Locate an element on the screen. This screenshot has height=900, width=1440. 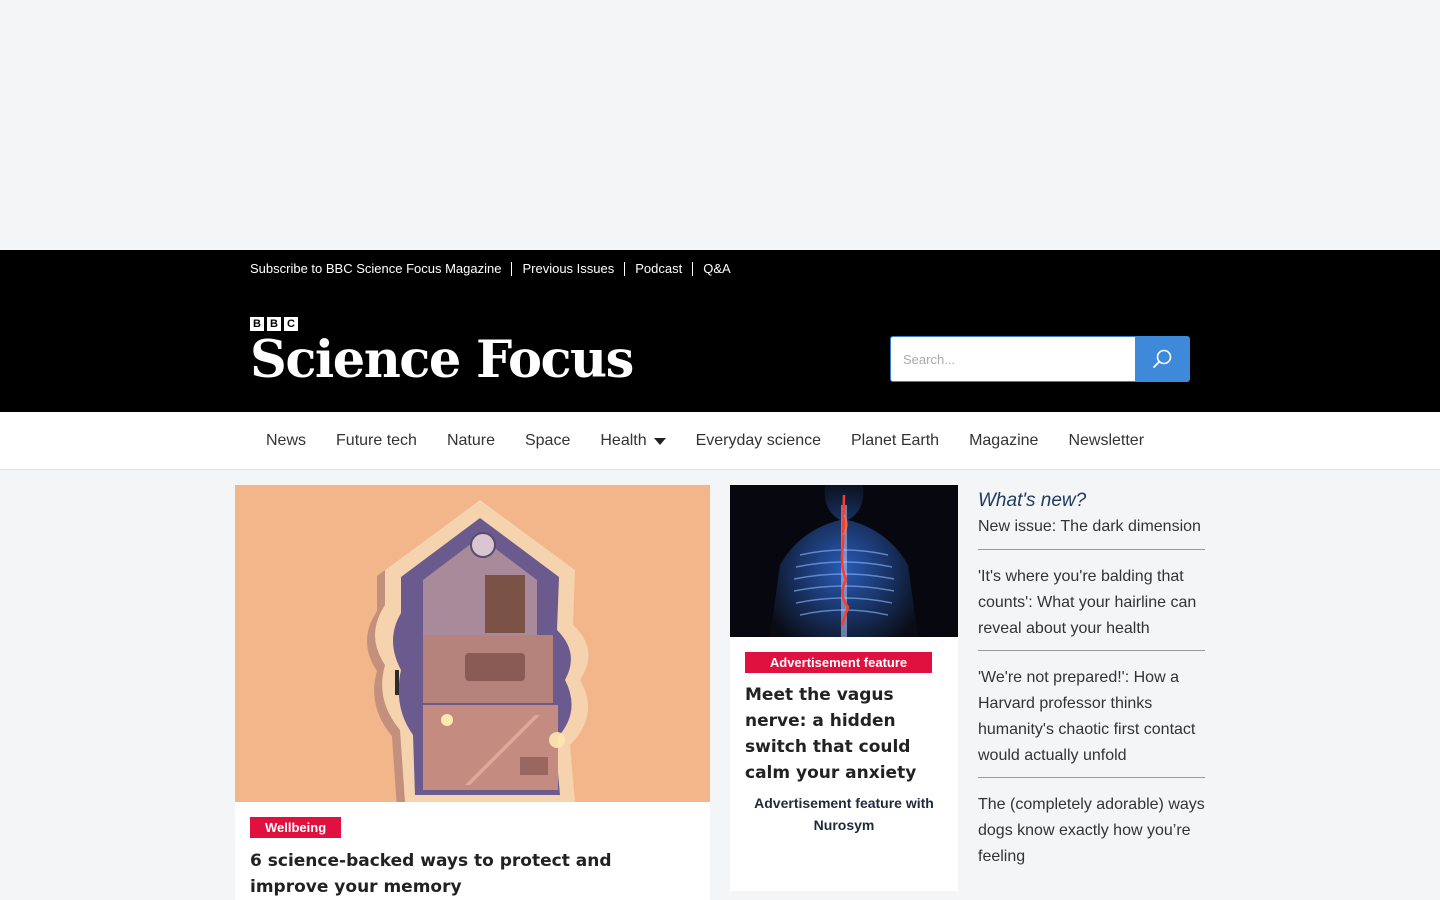
sponsor-label: Advertisement feature with Nurosym is located at coordinates (844, 814).